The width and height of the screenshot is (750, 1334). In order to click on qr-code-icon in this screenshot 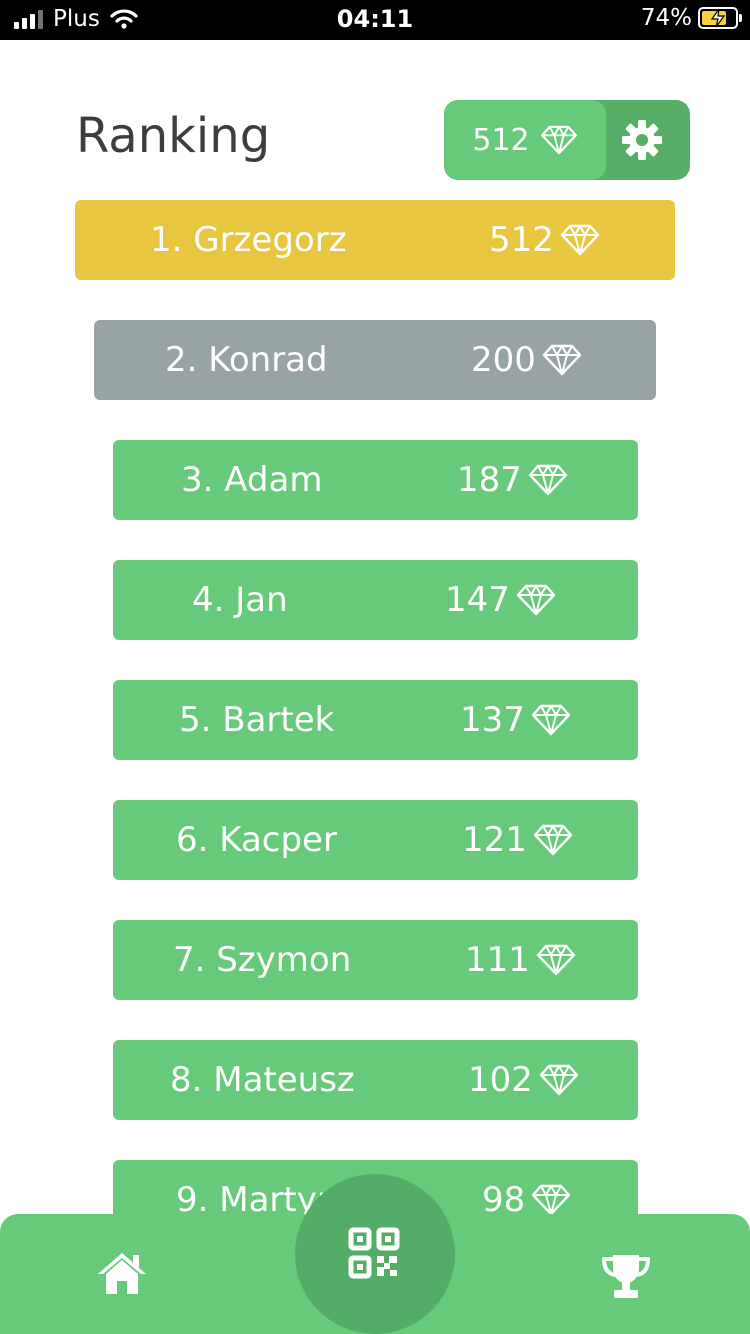, I will do `click(374, 1253)`.